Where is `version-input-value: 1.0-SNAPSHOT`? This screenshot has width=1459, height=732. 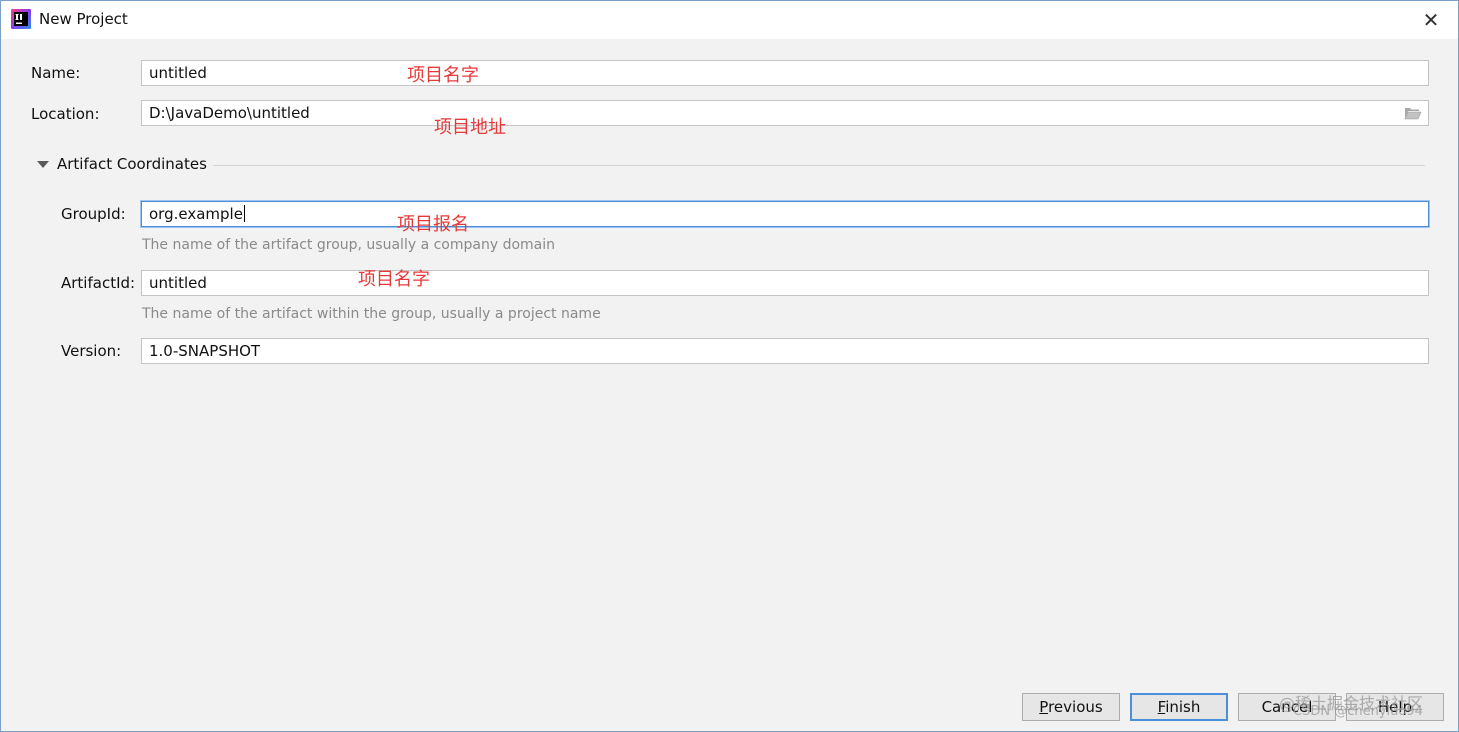 version-input-value: 1.0-SNAPSHOT is located at coordinates (205, 351).